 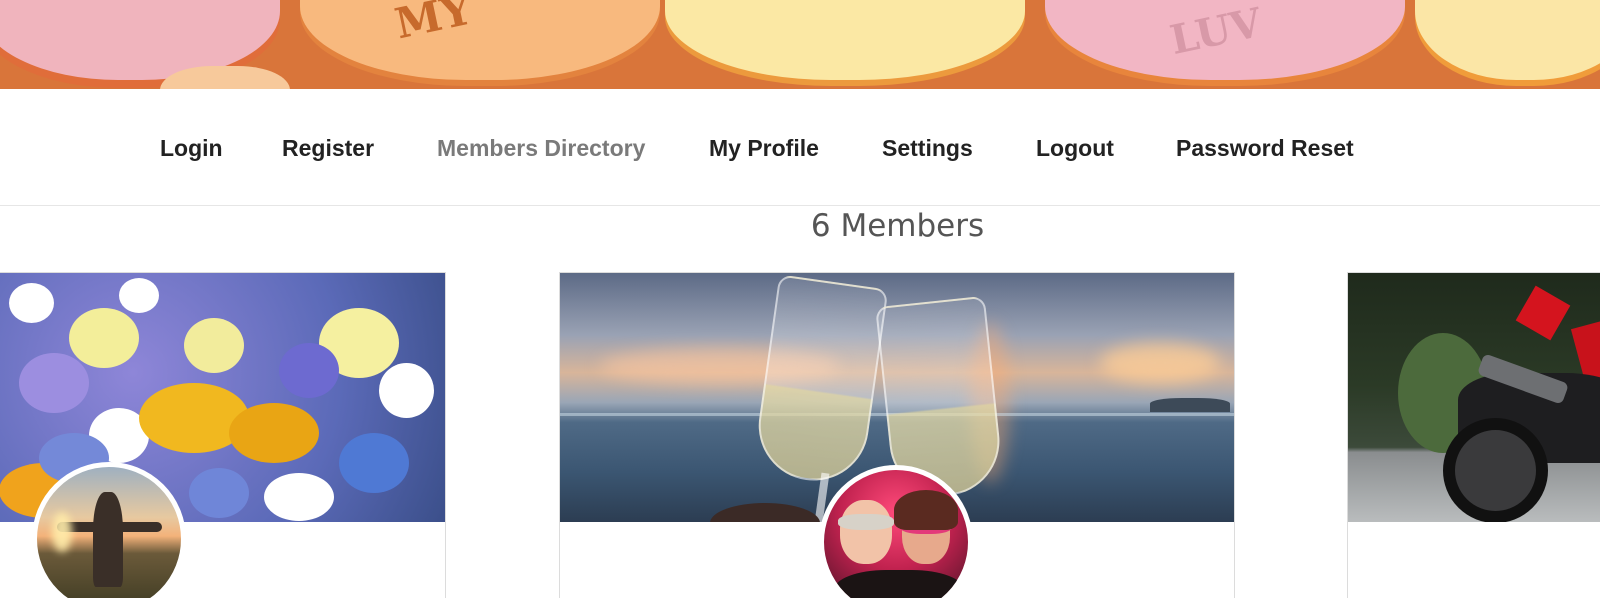 I want to click on nav-item-password-reset: Password Reset, so click(x=1265, y=148).